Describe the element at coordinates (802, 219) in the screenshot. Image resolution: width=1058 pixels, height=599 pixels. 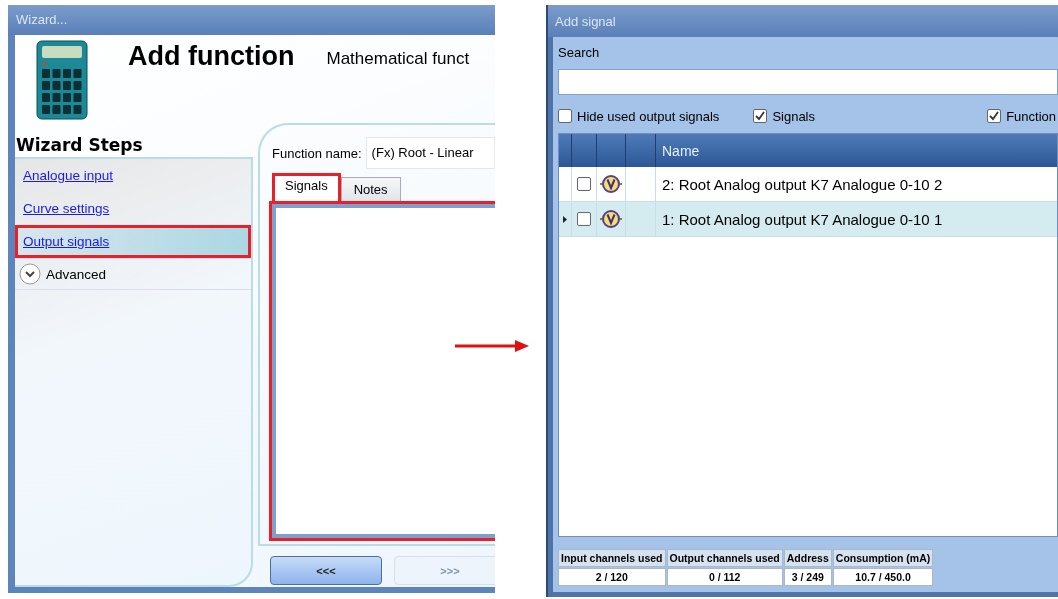
I see `table-cell-text: 1: Root Analog output K7 Analogue 0-10 1` at that location.